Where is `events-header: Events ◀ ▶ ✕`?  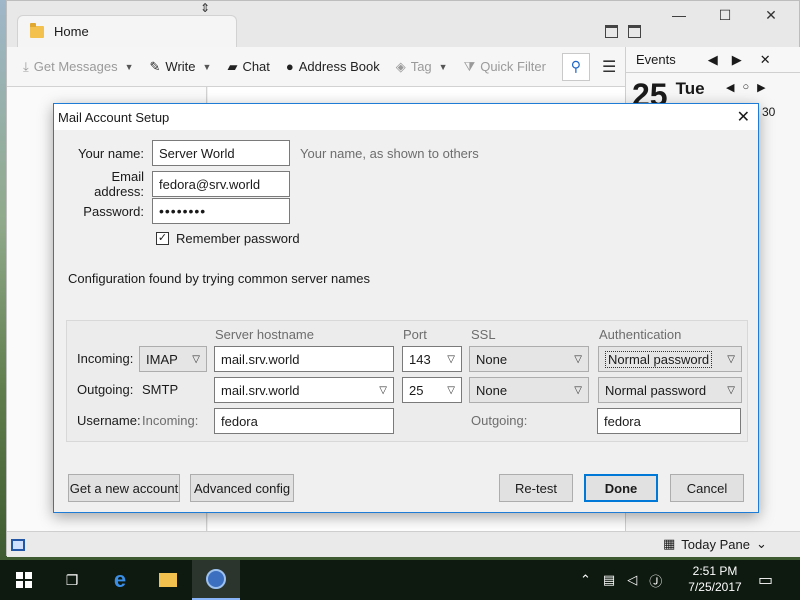 events-header: Events ◀ ▶ ✕ is located at coordinates (713, 60).